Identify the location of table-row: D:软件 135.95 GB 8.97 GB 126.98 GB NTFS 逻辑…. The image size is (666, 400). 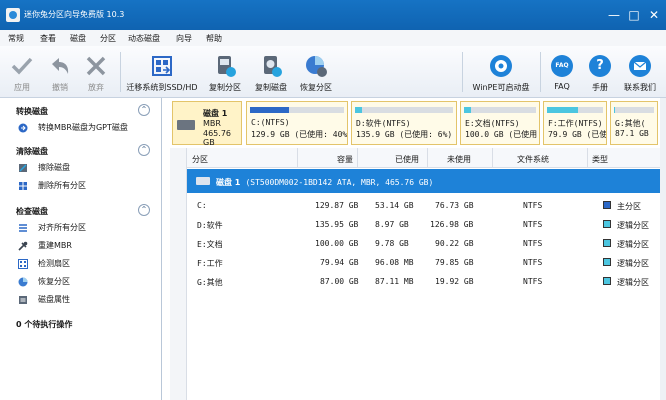
(426, 224).